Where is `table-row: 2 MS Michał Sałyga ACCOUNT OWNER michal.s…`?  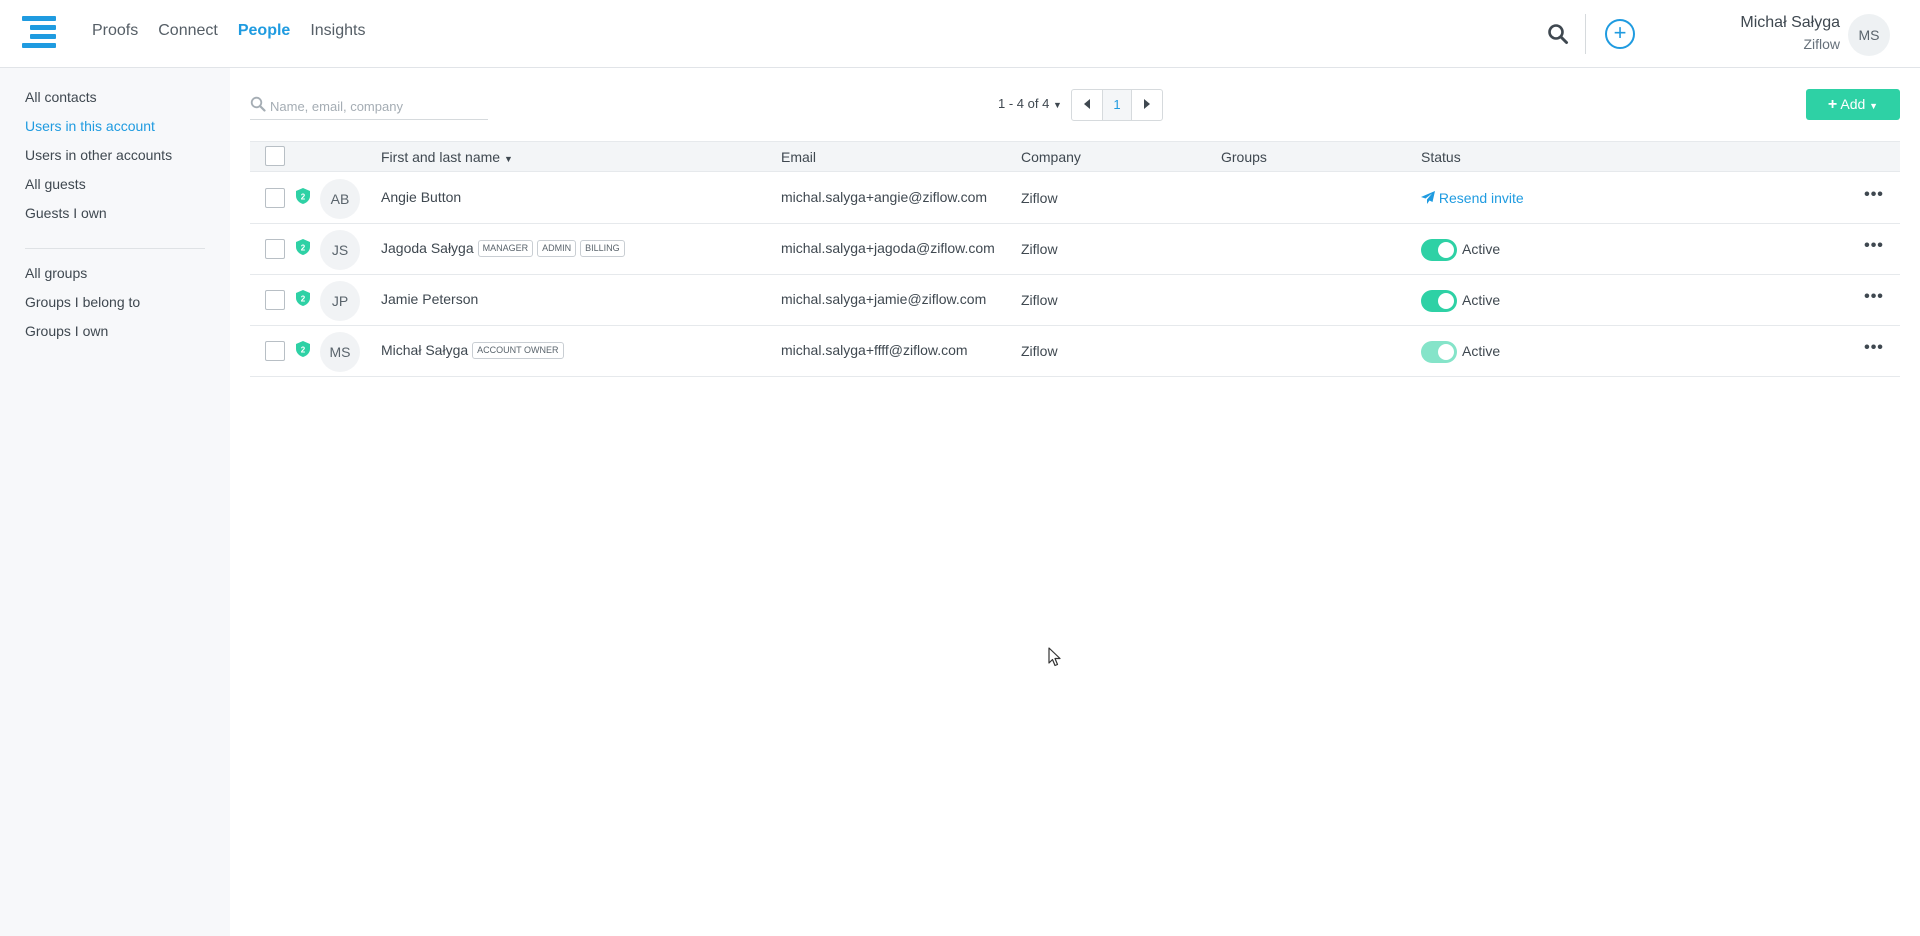 table-row: 2 MS Michał Sałyga ACCOUNT OWNER michal.s… is located at coordinates (1075, 351).